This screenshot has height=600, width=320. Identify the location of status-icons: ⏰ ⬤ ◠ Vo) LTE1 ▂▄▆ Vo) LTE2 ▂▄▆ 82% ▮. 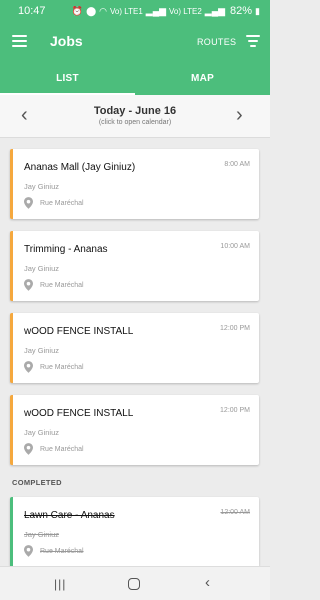
(166, 11).